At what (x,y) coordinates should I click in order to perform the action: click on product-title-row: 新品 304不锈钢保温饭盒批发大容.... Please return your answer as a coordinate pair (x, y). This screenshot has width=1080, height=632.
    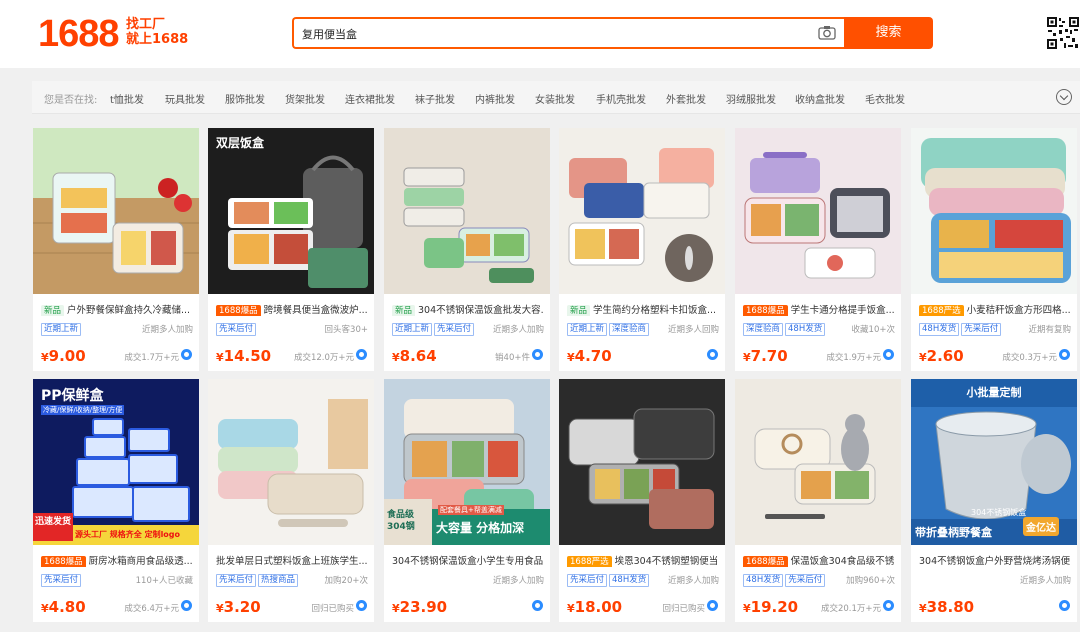
    Looking at the image, I should click on (468, 309).